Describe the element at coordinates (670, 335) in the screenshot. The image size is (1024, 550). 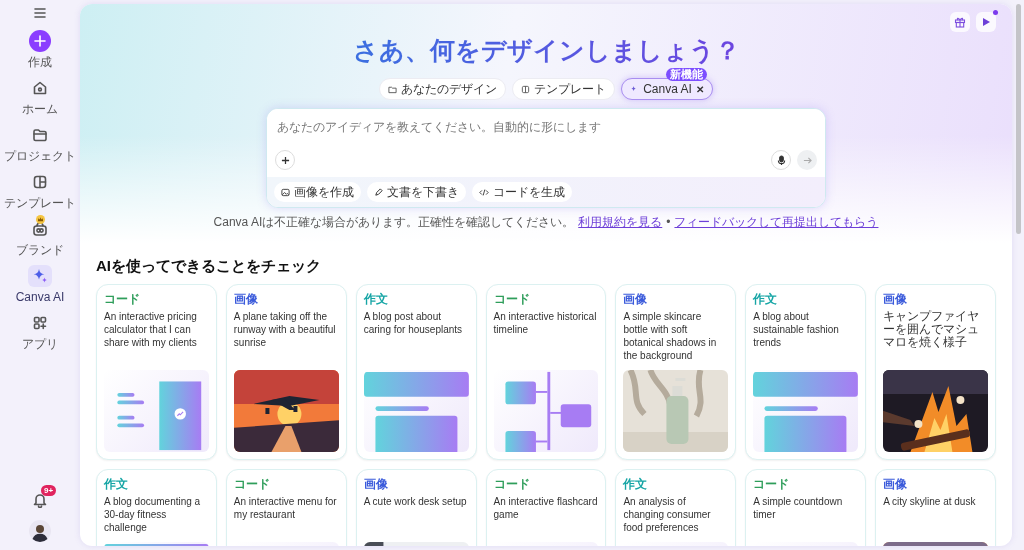
I see `prompt-text: A simple skincare bottle with soft botanical shadows in the background` at that location.